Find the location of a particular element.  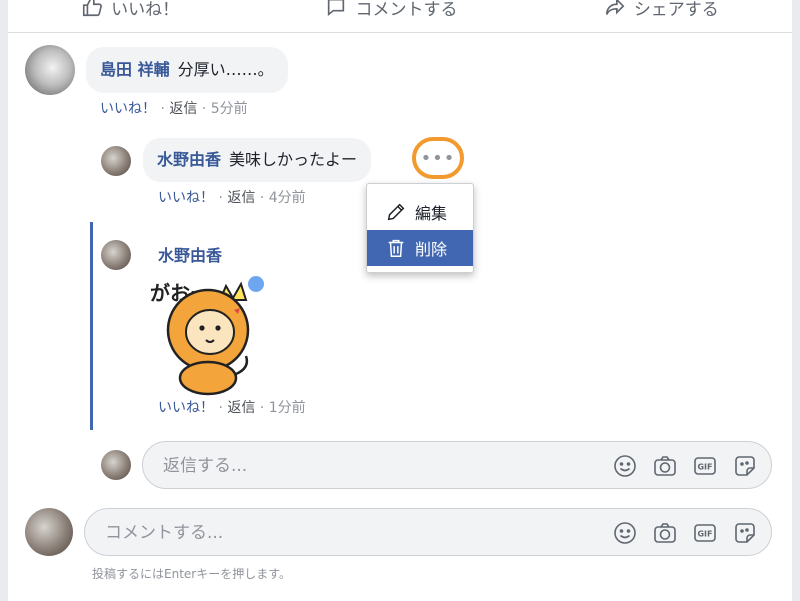

menu-item-edit: 編集 is located at coordinates (420, 212).